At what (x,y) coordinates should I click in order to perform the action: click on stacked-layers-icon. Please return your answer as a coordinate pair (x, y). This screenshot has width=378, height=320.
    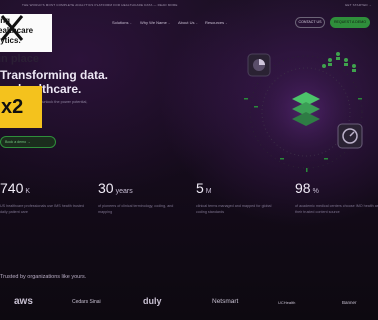
    Looking at the image, I should click on (306, 109).